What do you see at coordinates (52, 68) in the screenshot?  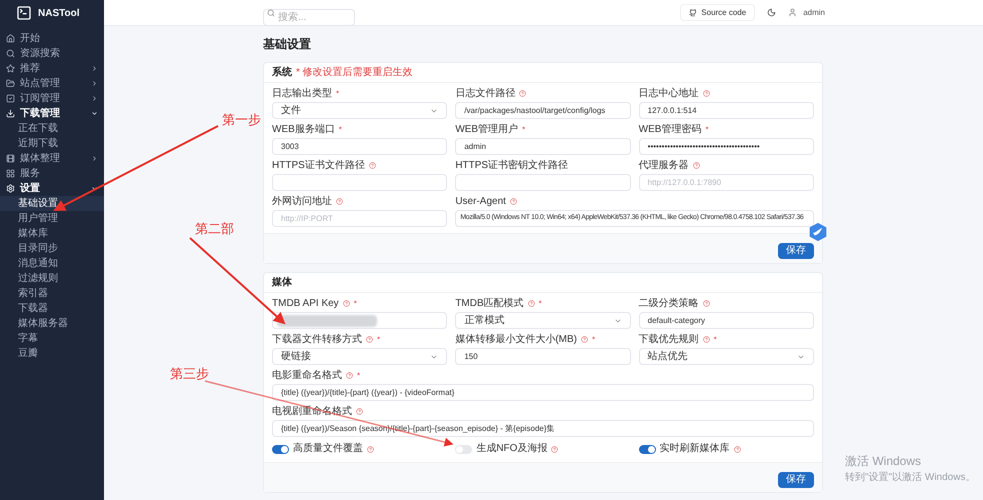 I see `sidebar-item: 推荐` at bounding box center [52, 68].